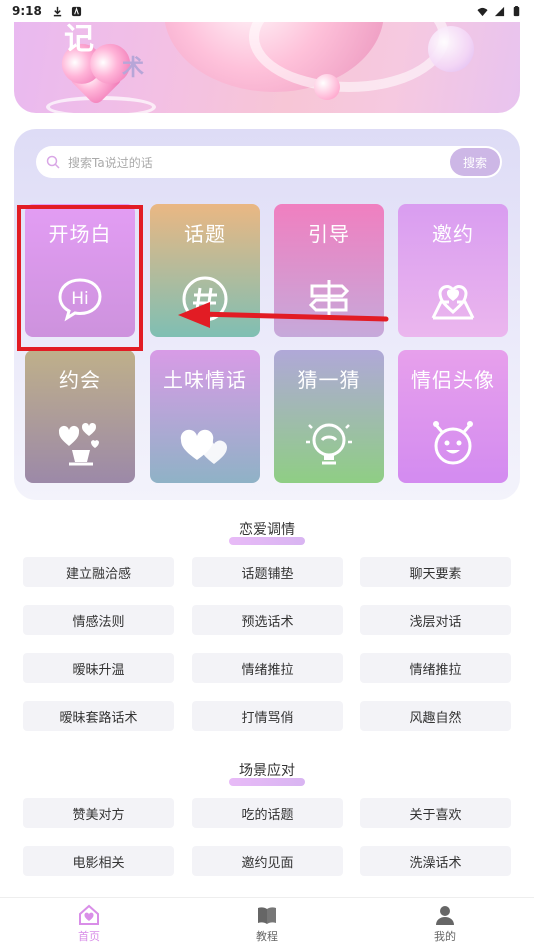 This screenshot has height=949, width=534. Describe the element at coordinates (57, 11) in the screenshot. I see `download-icon` at that location.